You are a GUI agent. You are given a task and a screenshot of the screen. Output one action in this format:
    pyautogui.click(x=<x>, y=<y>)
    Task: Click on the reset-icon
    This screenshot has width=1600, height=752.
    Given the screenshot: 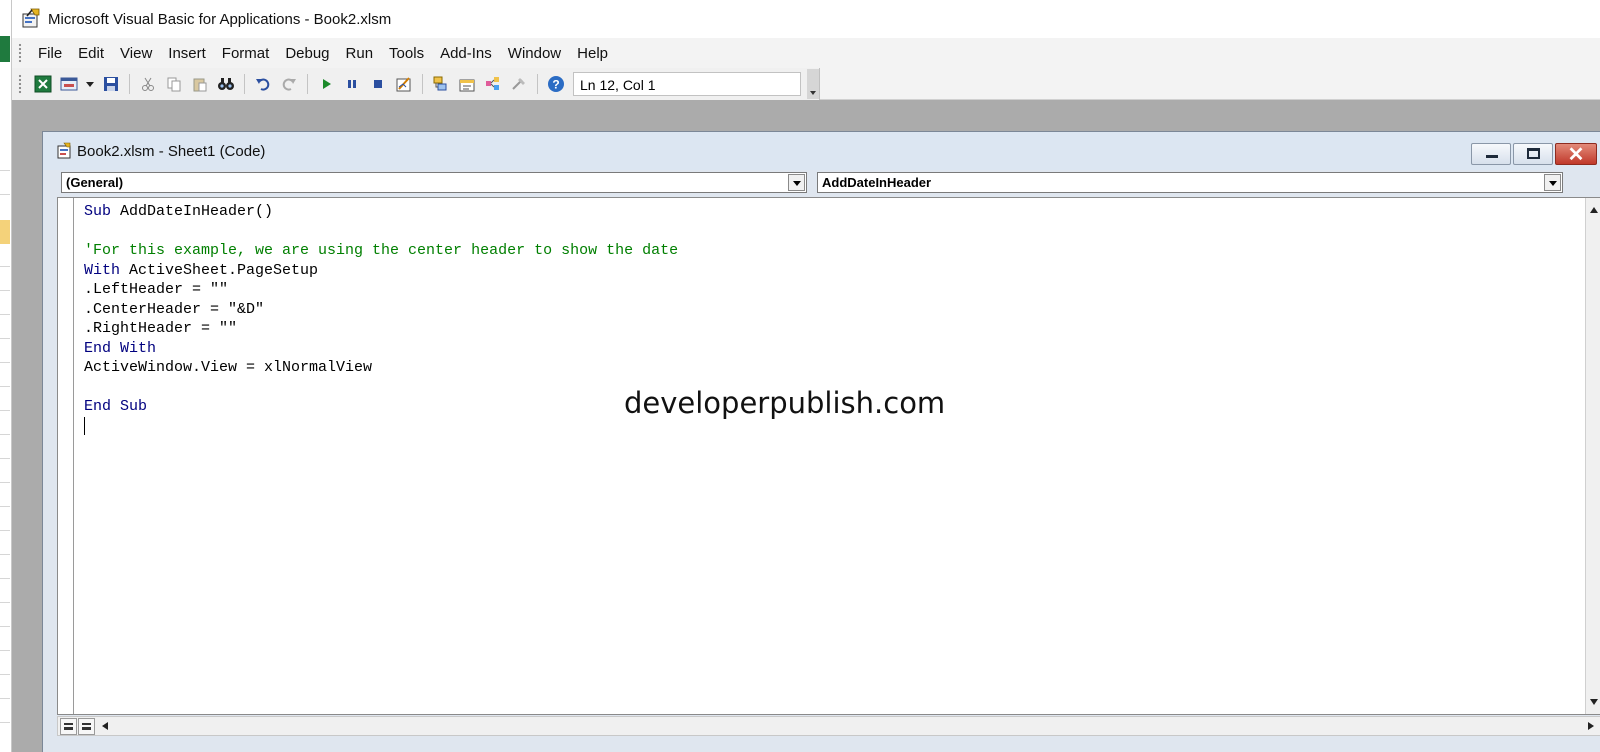 What is the action you would take?
    pyautogui.click(x=378, y=84)
    